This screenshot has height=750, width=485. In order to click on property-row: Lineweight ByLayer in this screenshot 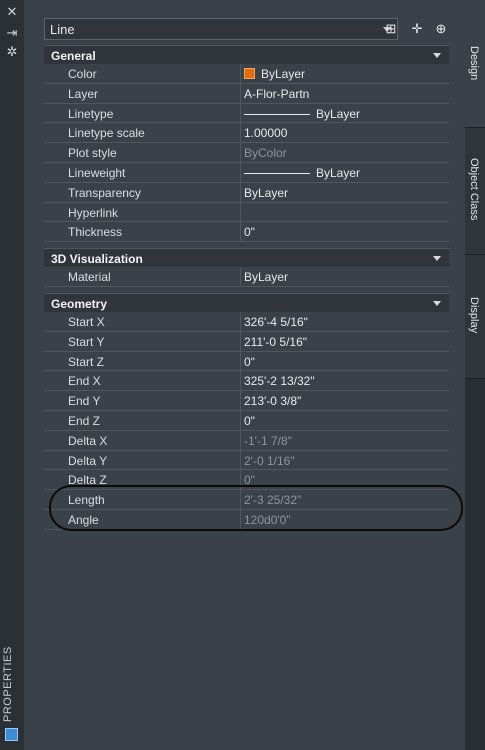, I will do `click(246, 172)`.